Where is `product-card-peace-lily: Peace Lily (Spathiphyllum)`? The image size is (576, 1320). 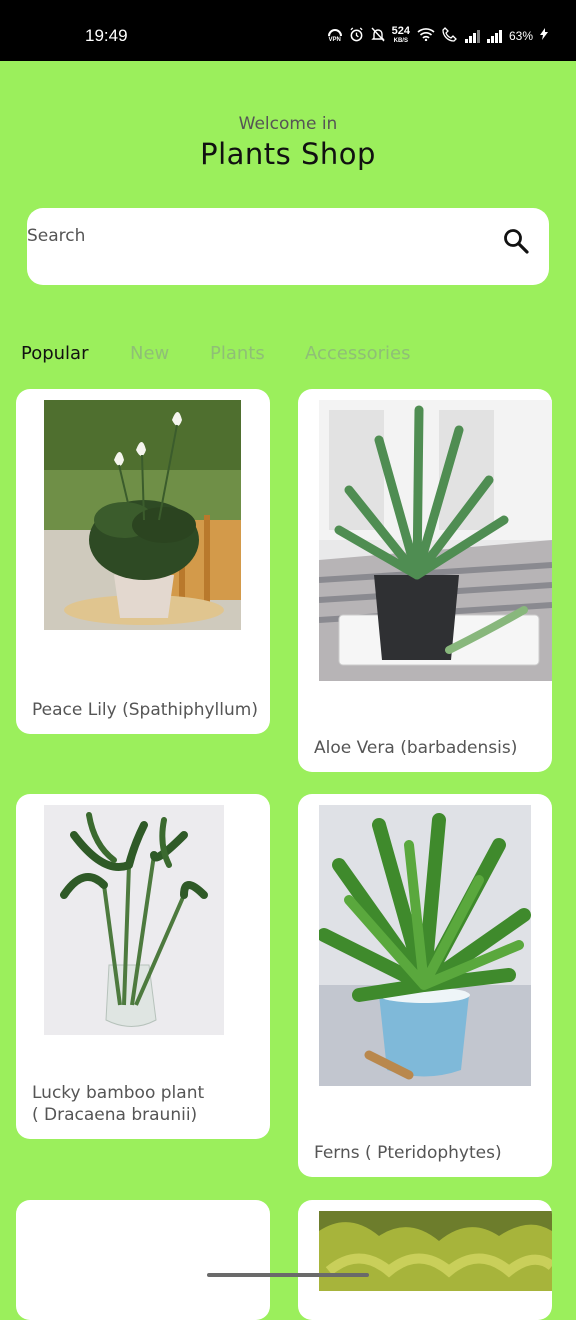 product-card-peace-lily: Peace Lily (Spathiphyllum) is located at coordinates (143, 561).